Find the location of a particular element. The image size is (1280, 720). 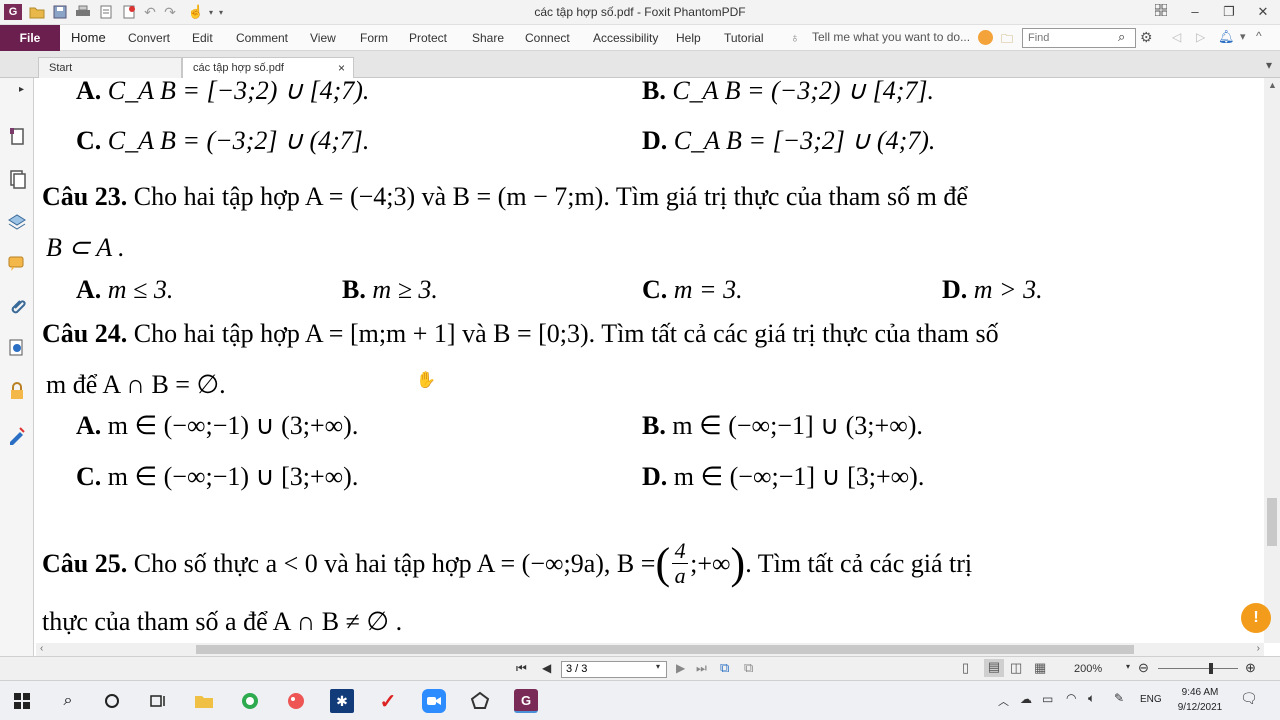

pentagon-app-icon is located at coordinates (480, 701).